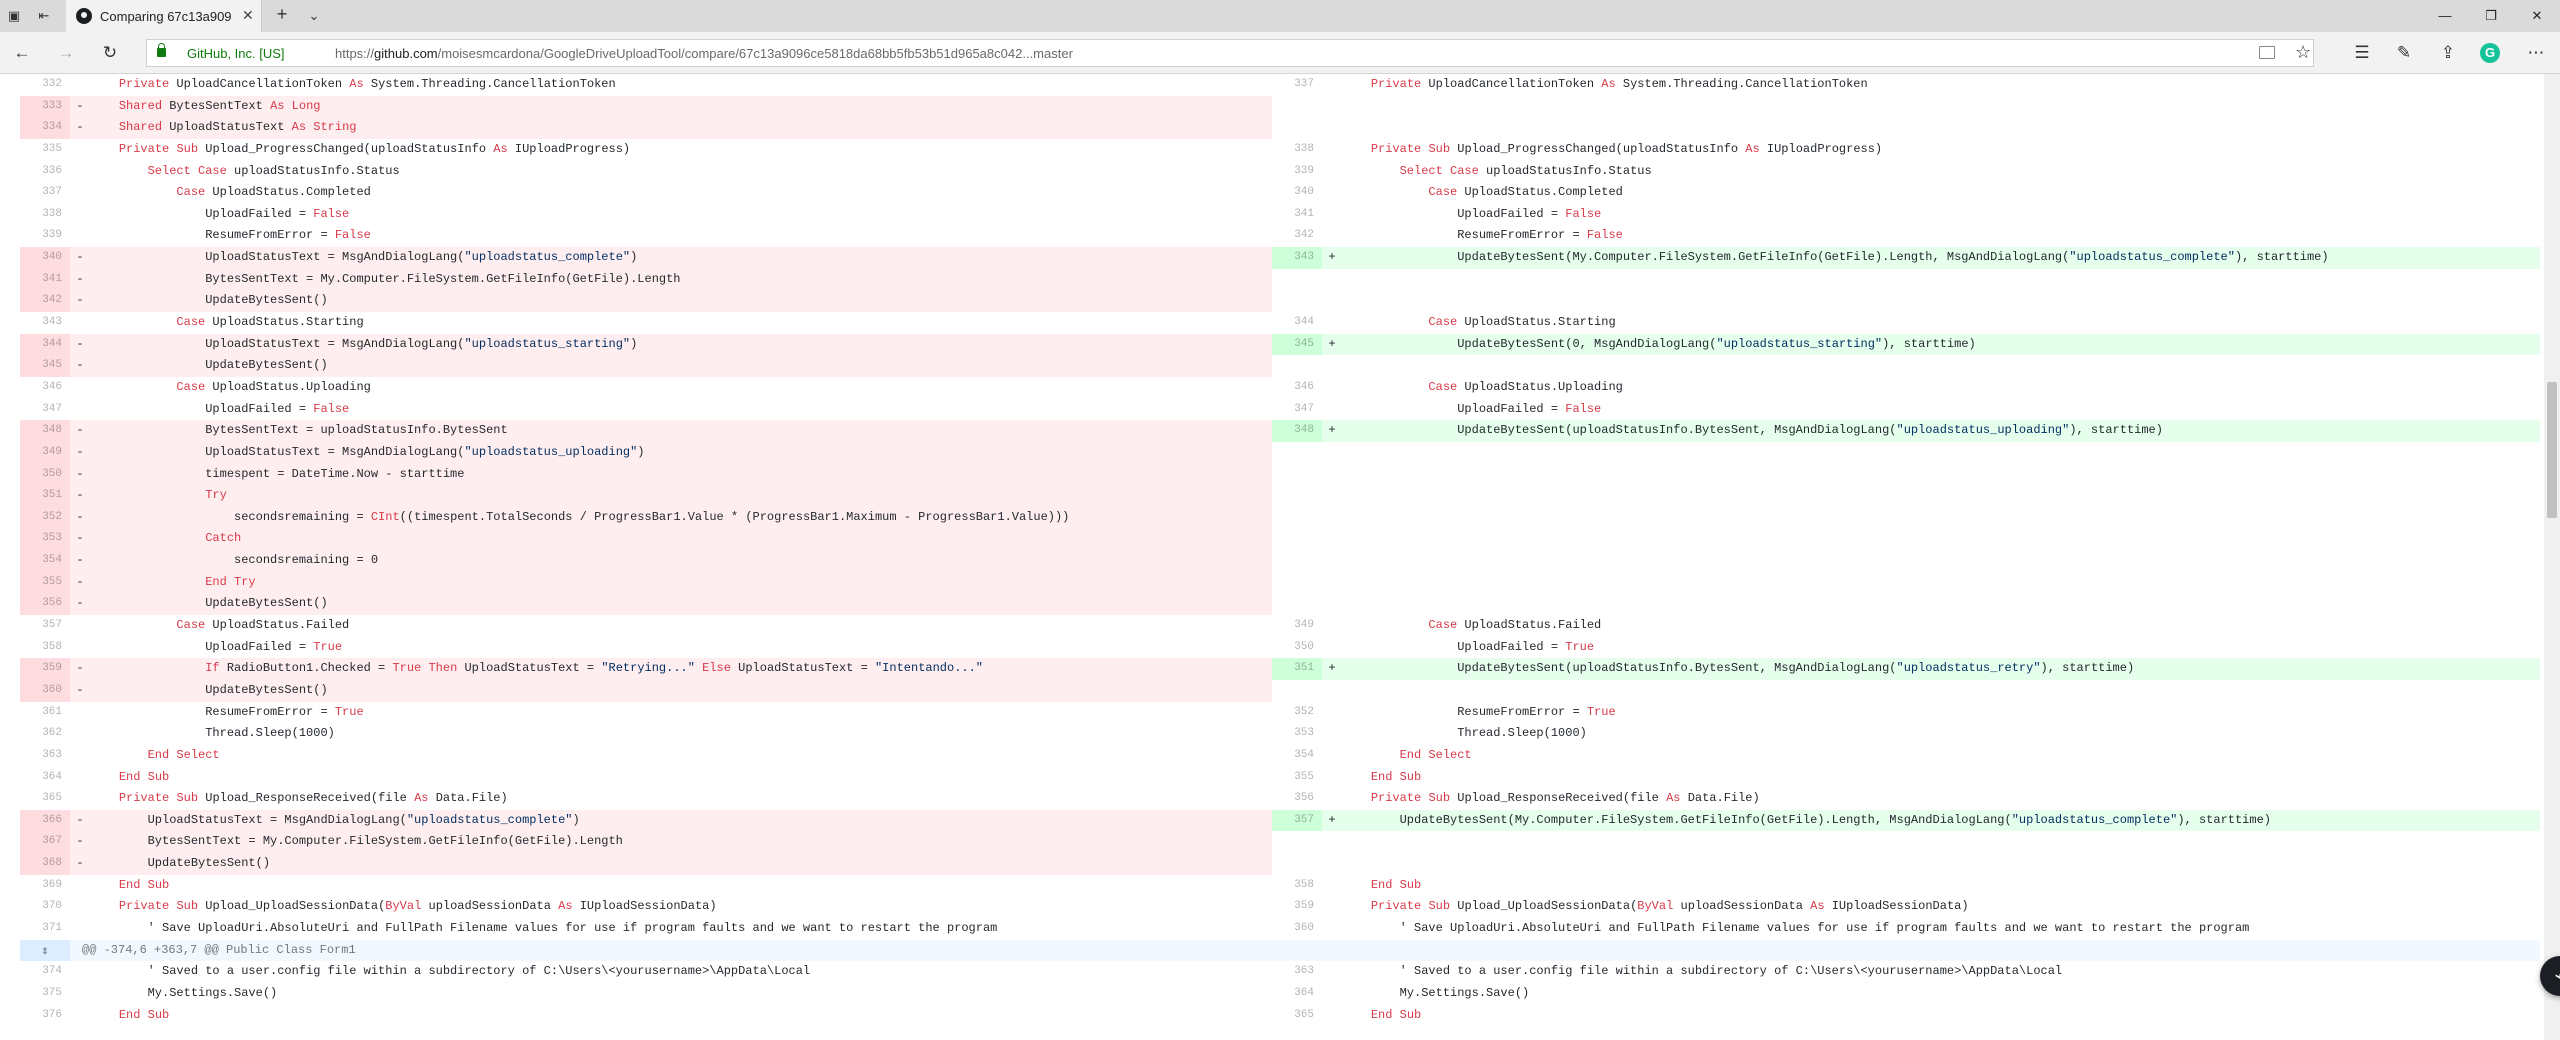 This screenshot has width=2560, height=1040. I want to click on line-number-old: 367, so click(45, 842).